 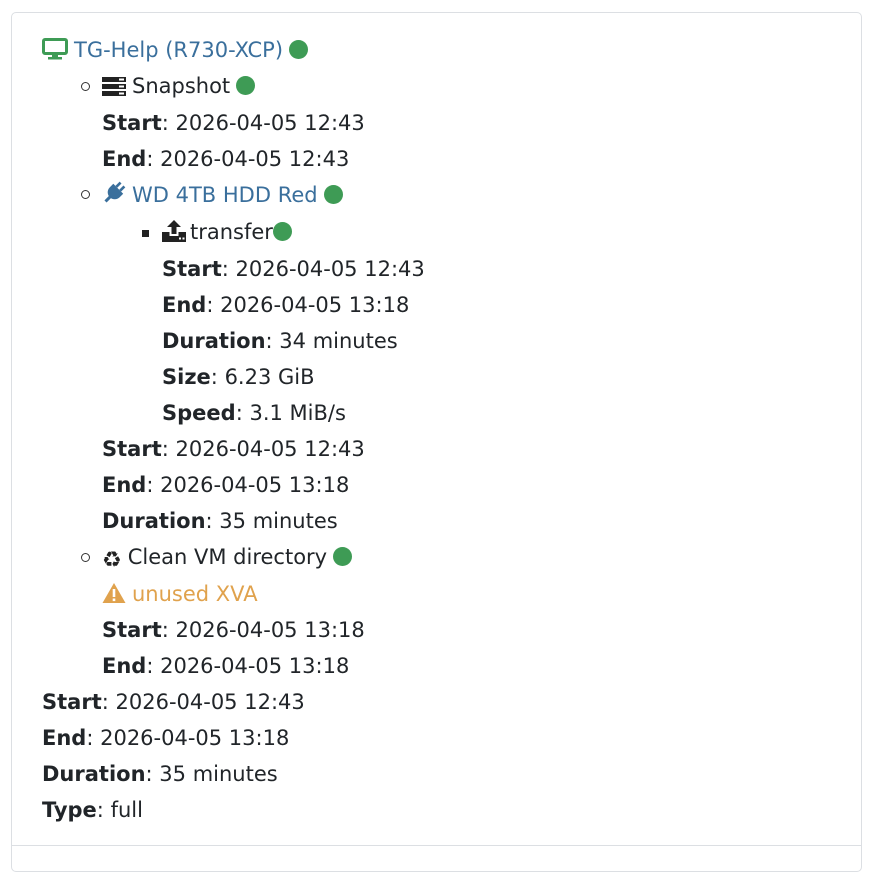 I want to click on vm-type: Type: full, so click(x=92, y=810).